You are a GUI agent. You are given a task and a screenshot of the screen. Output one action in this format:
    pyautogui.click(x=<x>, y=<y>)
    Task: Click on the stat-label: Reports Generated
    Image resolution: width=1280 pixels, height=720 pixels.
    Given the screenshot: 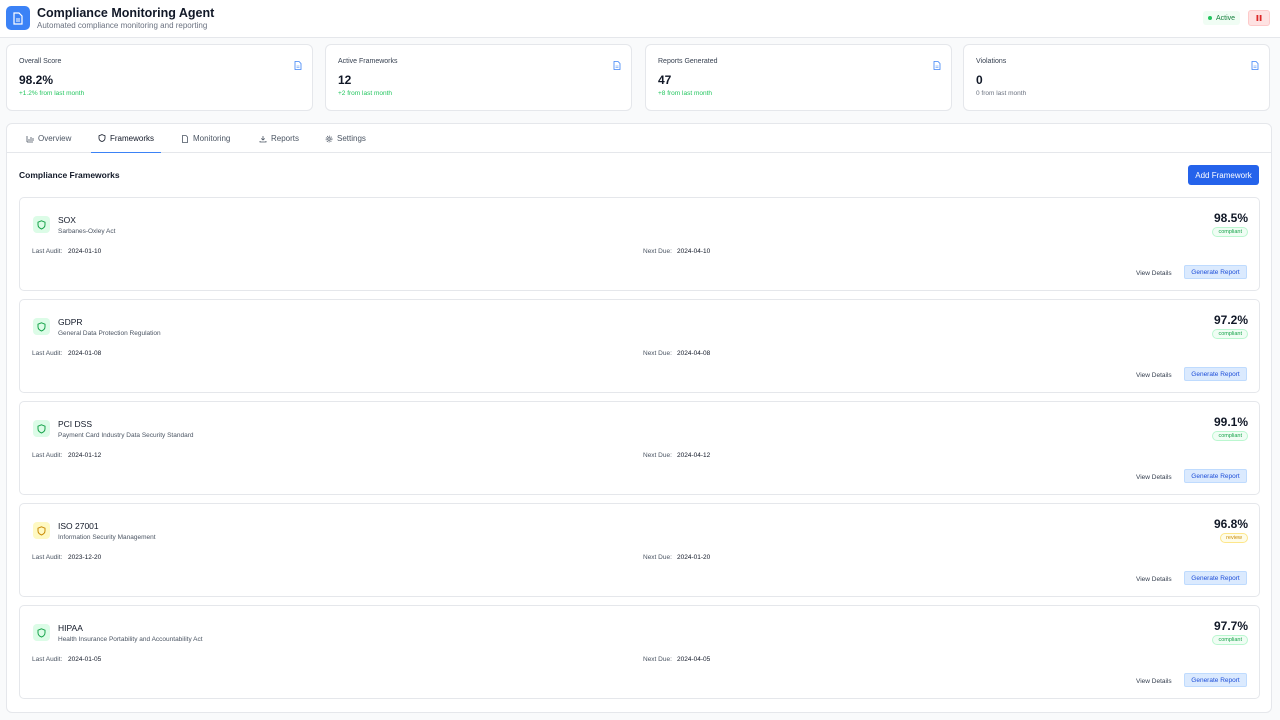 What is the action you would take?
    pyautogui.click(x=688, y=61)
    